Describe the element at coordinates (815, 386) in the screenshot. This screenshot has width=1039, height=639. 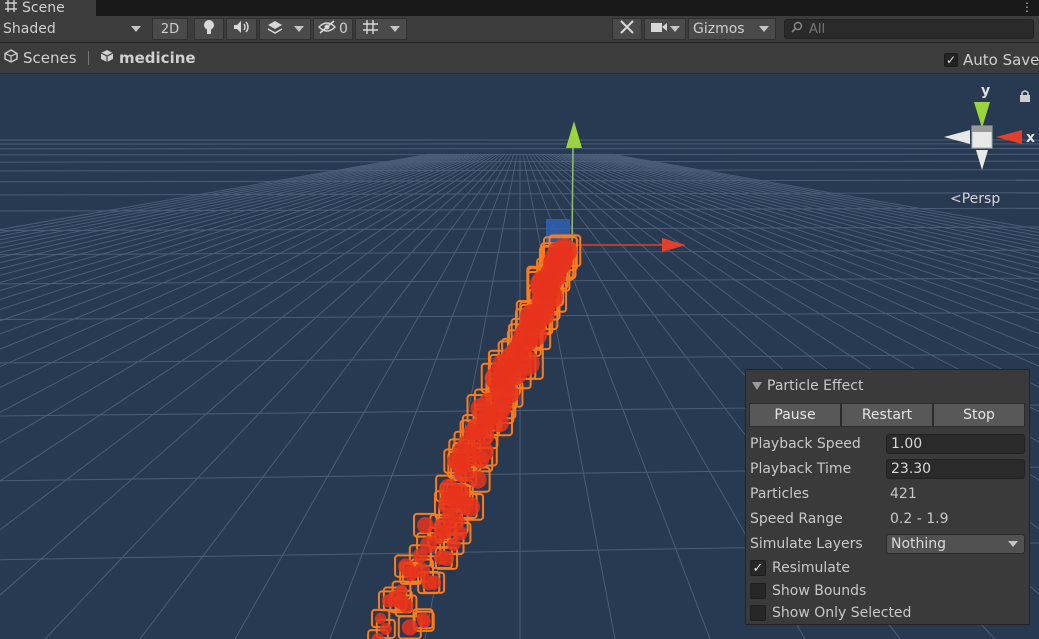
I see `particle-effect-title: Particle Effect` at that location.